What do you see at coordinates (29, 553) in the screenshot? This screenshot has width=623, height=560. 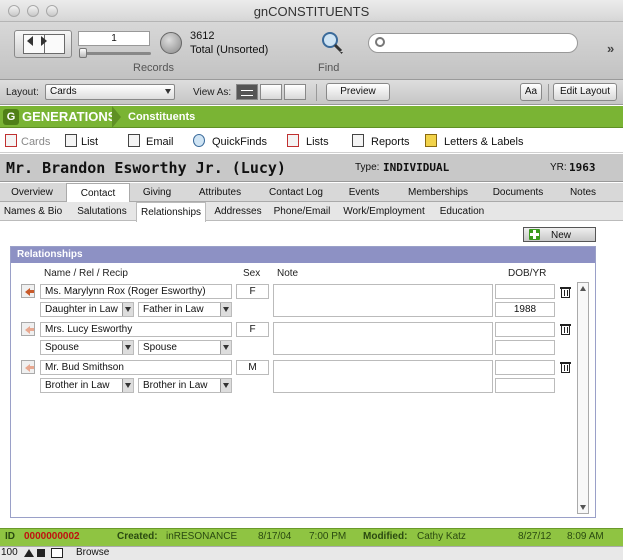 I see `zoom-in-icon` at bounding box center [29, 553].